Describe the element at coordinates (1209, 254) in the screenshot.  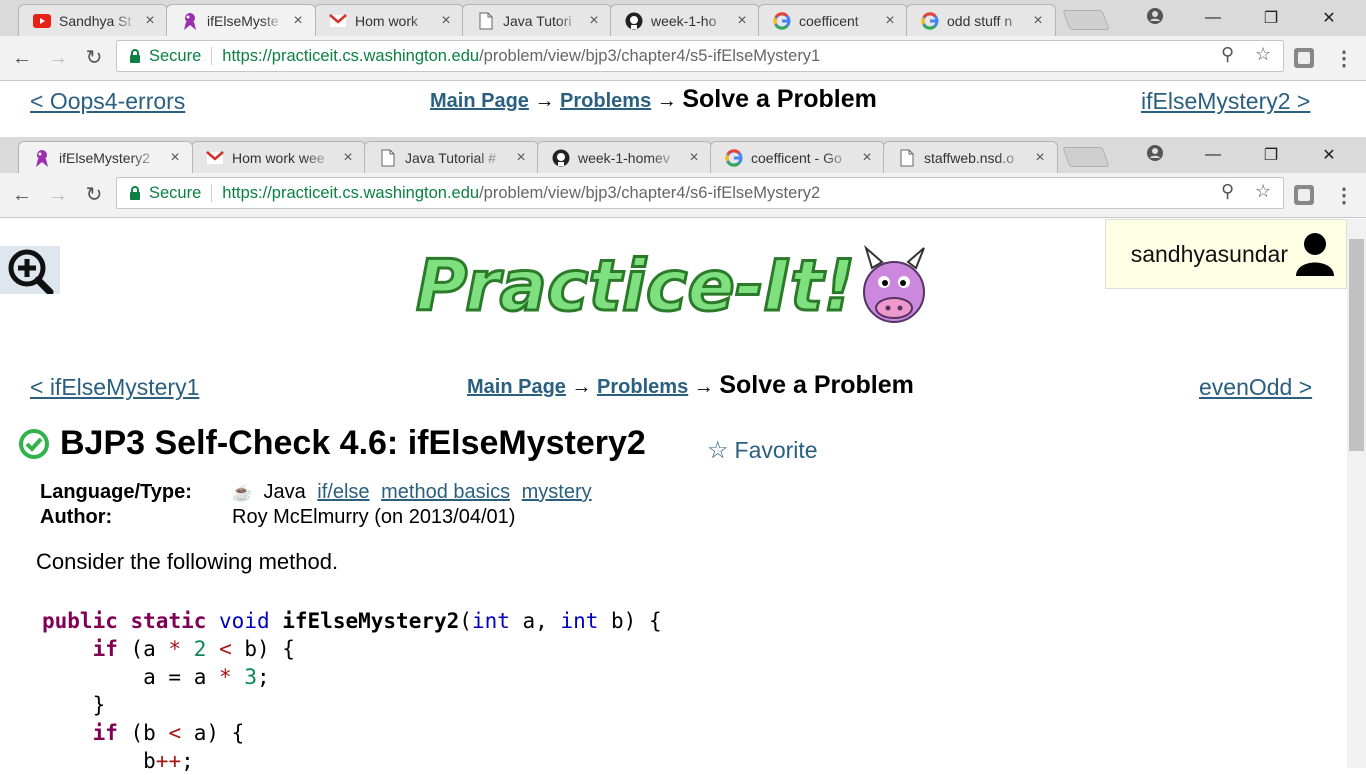
I see `username: sandhyasundar` at that location.